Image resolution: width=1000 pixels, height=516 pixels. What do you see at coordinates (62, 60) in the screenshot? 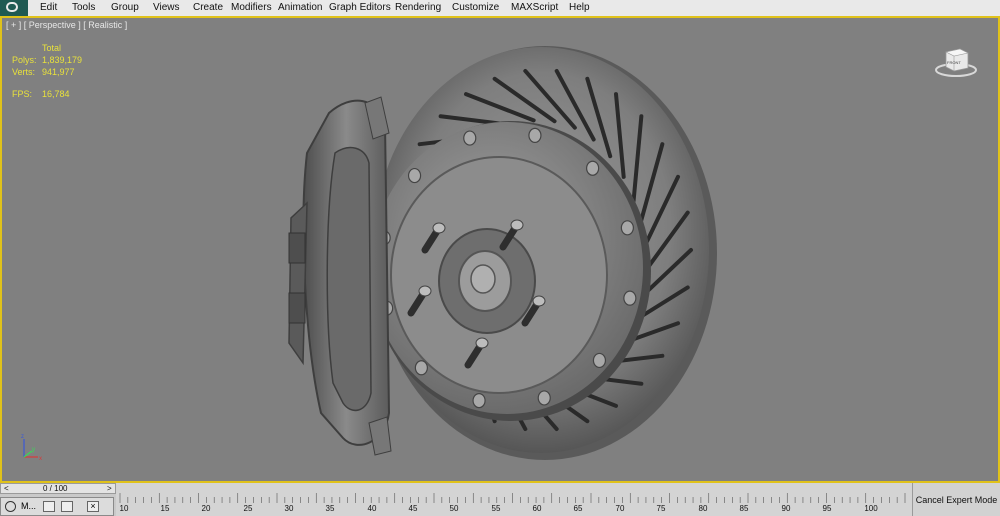
I see `stats-polys-value: 1,839,179` at bounding box center [62, 60].